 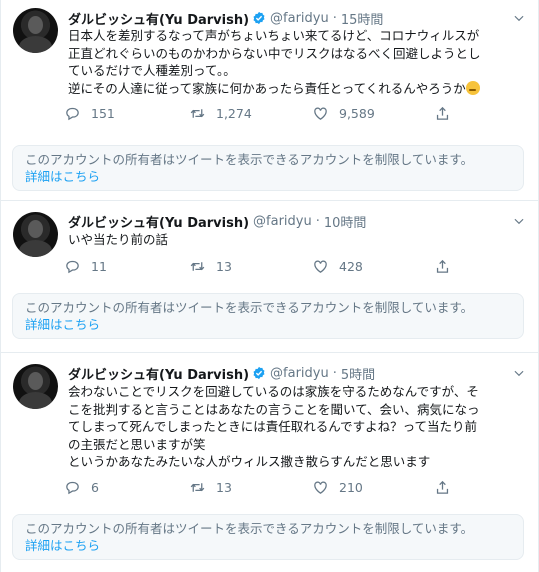 What do you see at coordinates (274, 53) in the screenshot?
I see `tweet-line: 正直どれぐらいのものかわからない中でリスクはなるべく回避しようとし` at bounding box center [274, 53].